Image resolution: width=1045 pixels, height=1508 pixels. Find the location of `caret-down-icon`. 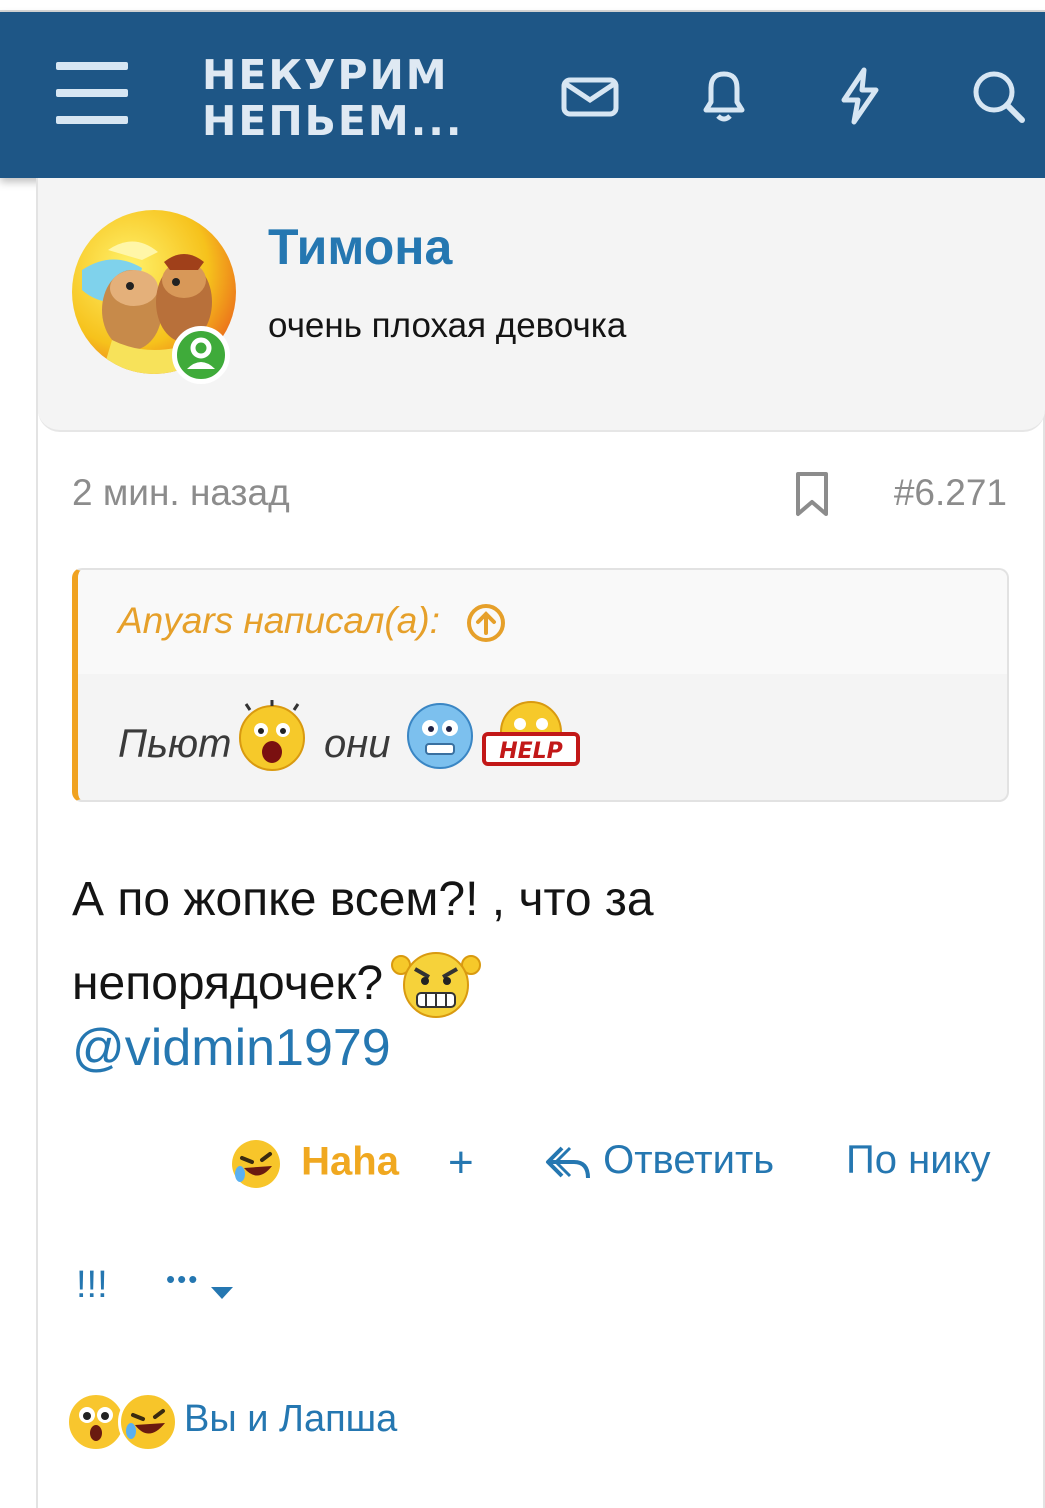

caret-down-icon is located at coordinates (222, 1284).